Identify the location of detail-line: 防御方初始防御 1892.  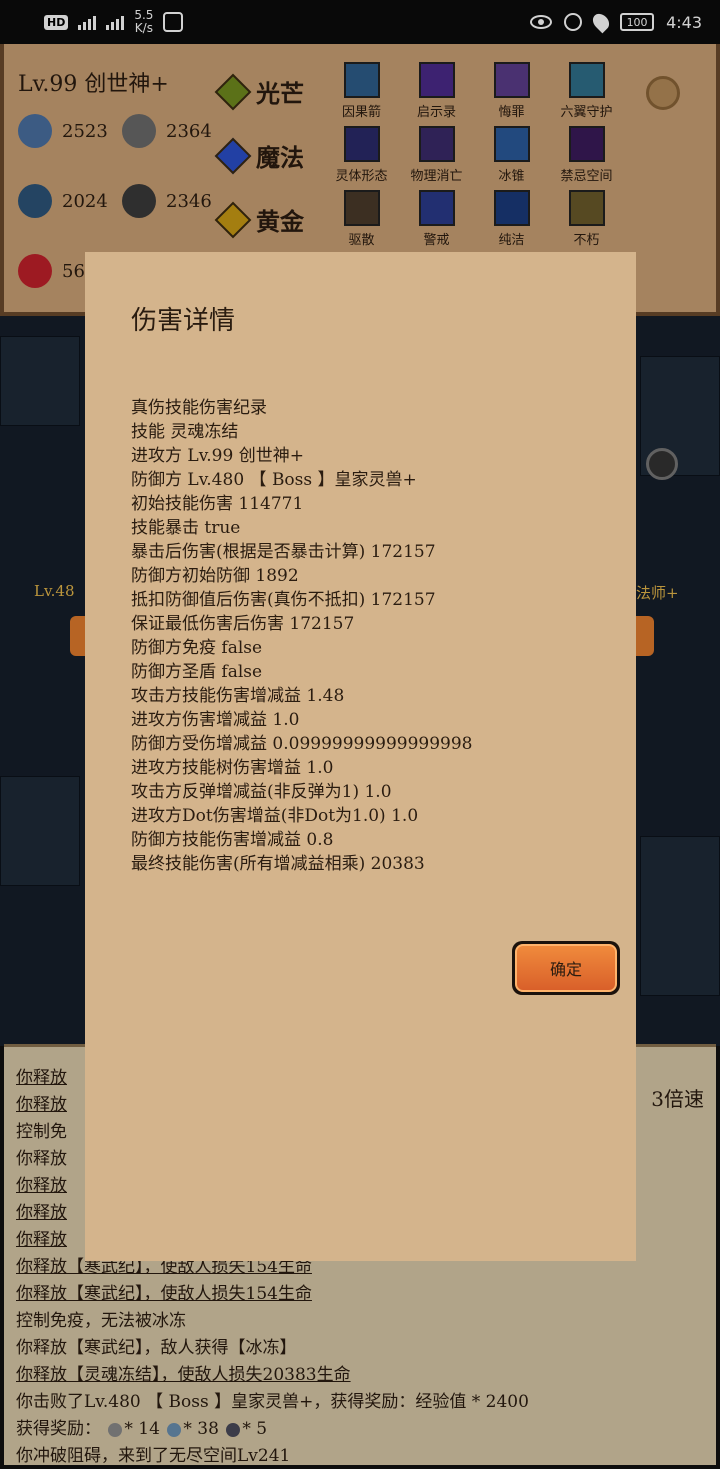
(215, 576).